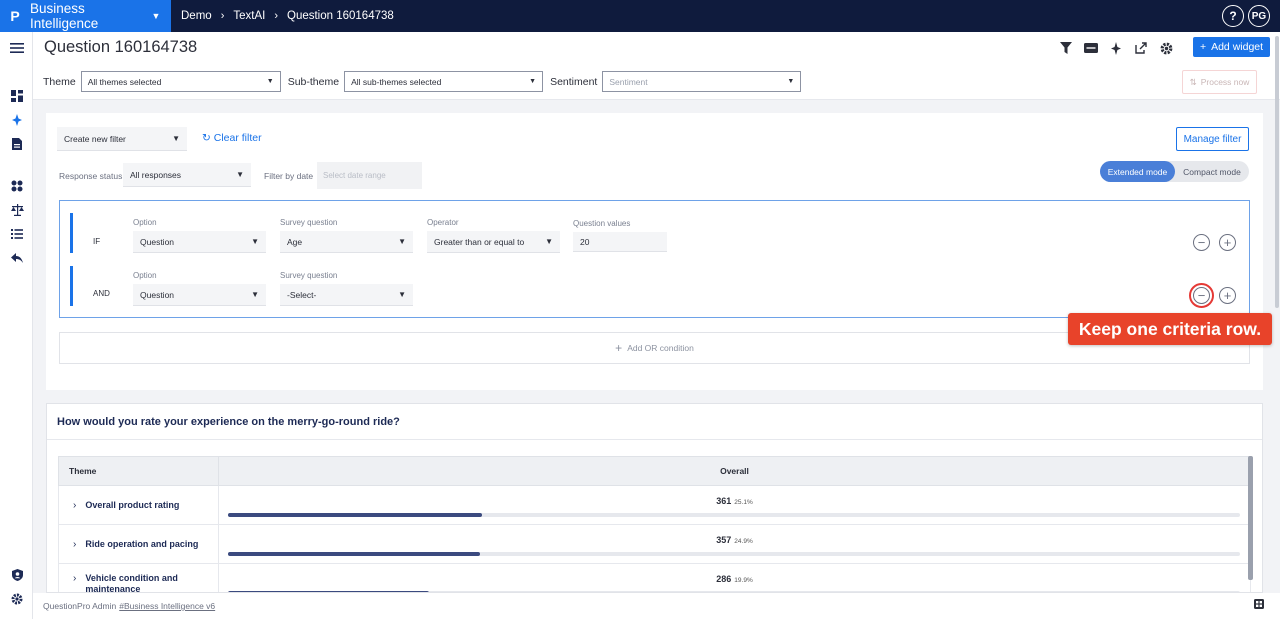 This screenshot has width=1280, height=619. Describe the element at coordinates (64, 16) in the screenshot. I see `app-name: Business Intelligence` at that location.